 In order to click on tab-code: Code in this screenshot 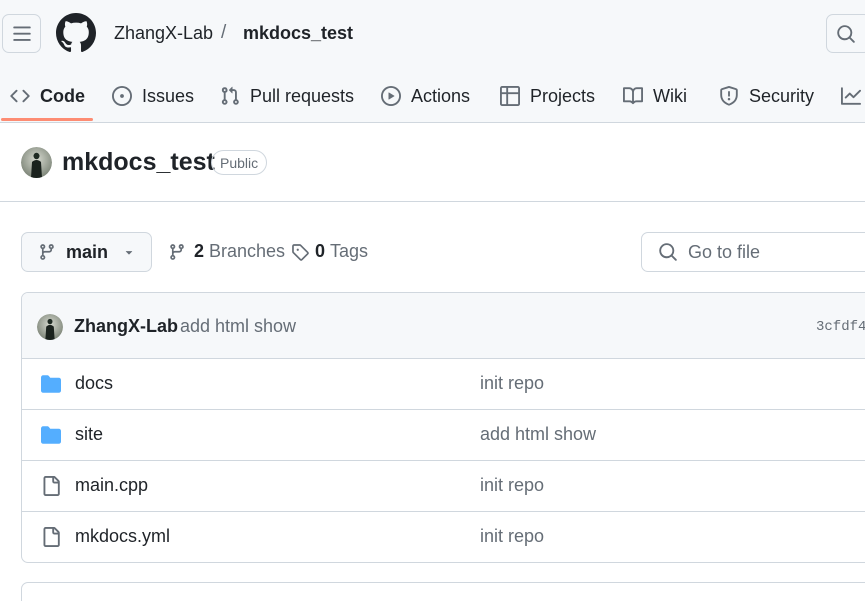, I will do `click(47, 96)`.